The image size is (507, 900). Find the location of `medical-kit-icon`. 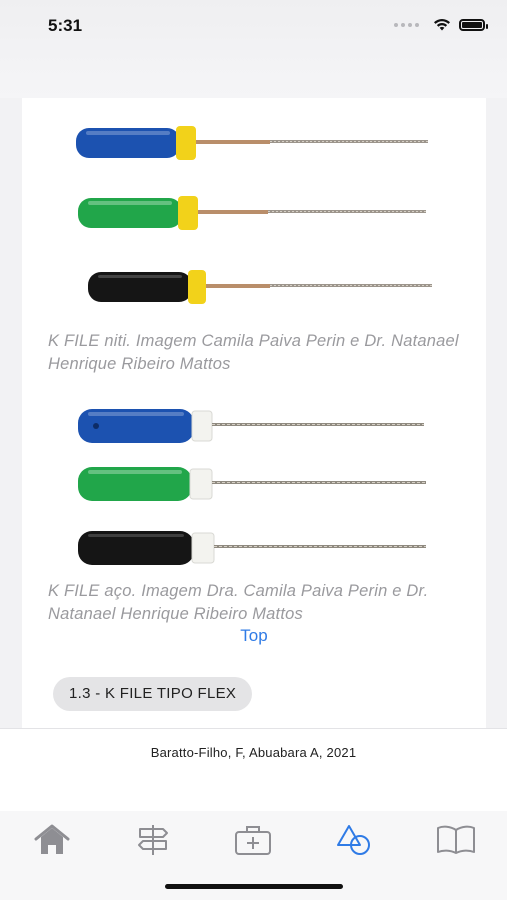

medical-kit-icon is located at coordinates (253, 840).